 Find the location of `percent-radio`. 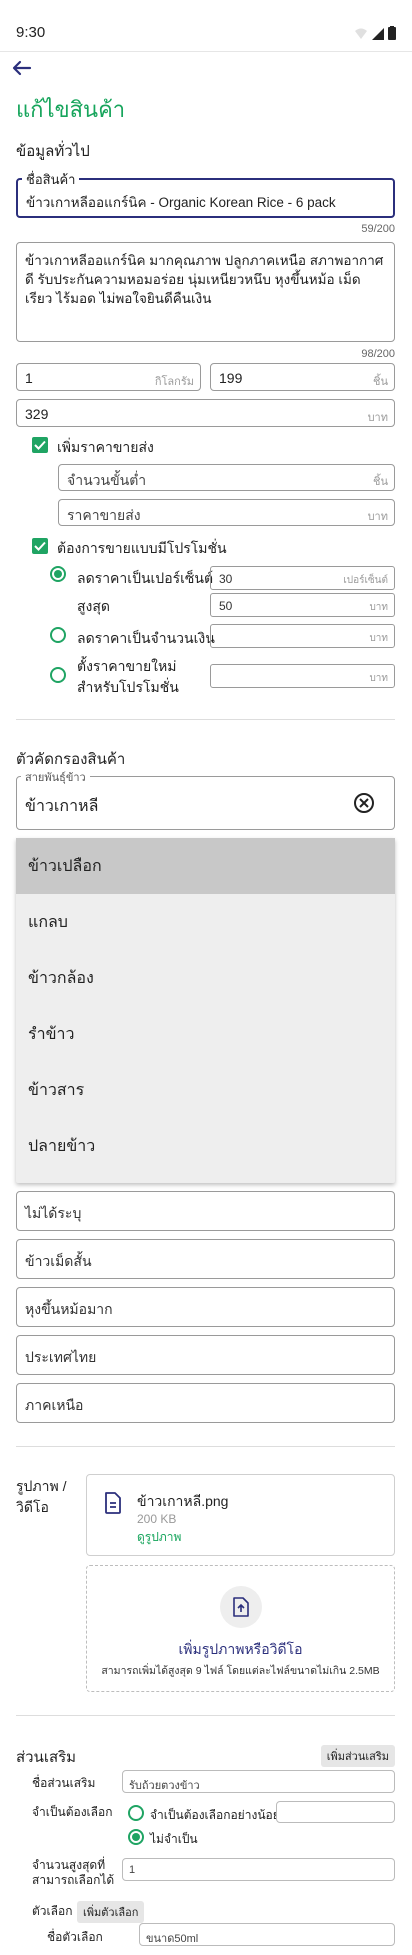

percent-radio is located at coordinates (58, 574).